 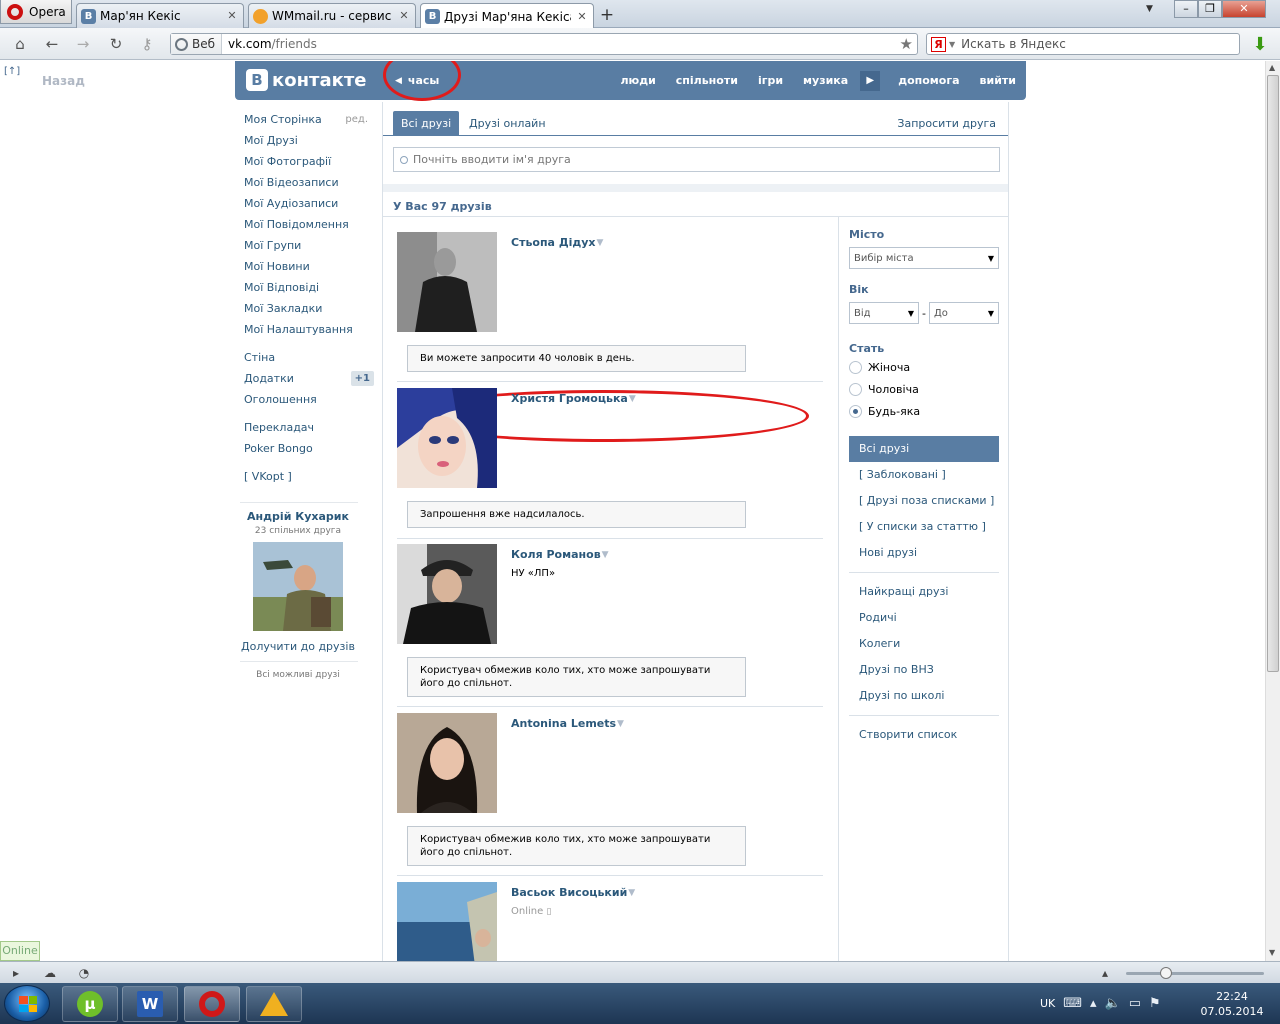 What do you see at coordinates (298, 516) in the screenshot?
I see `suggestion-name: Андрій Кухарик` at bounding box center [298, 516].